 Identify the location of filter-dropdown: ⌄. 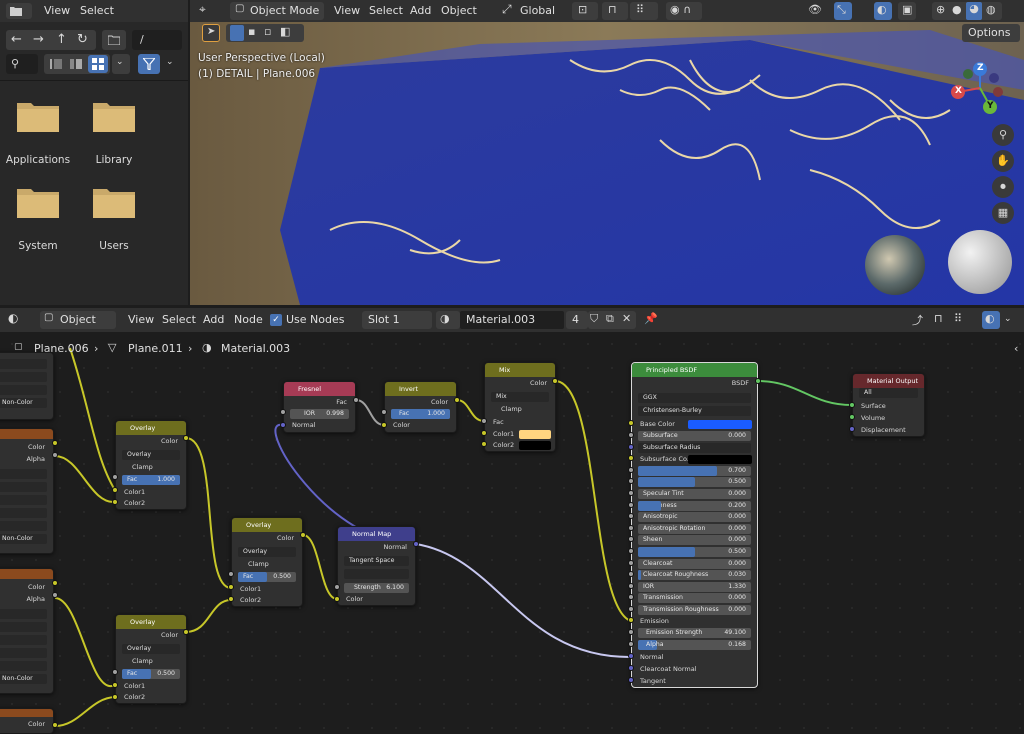
(171, 64).